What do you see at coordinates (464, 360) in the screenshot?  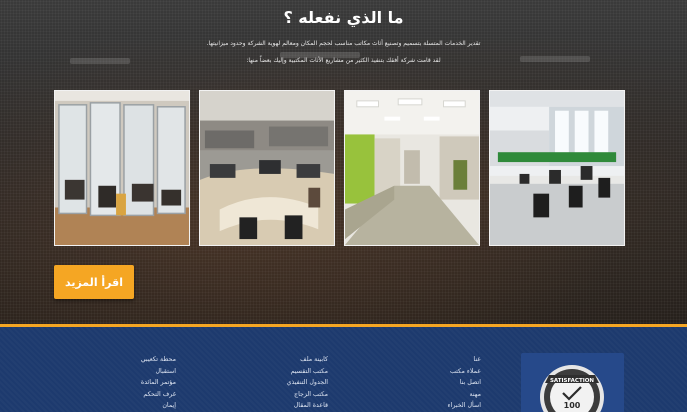 I see `footer-link-about: عنا` at bounding box center [464, 360].